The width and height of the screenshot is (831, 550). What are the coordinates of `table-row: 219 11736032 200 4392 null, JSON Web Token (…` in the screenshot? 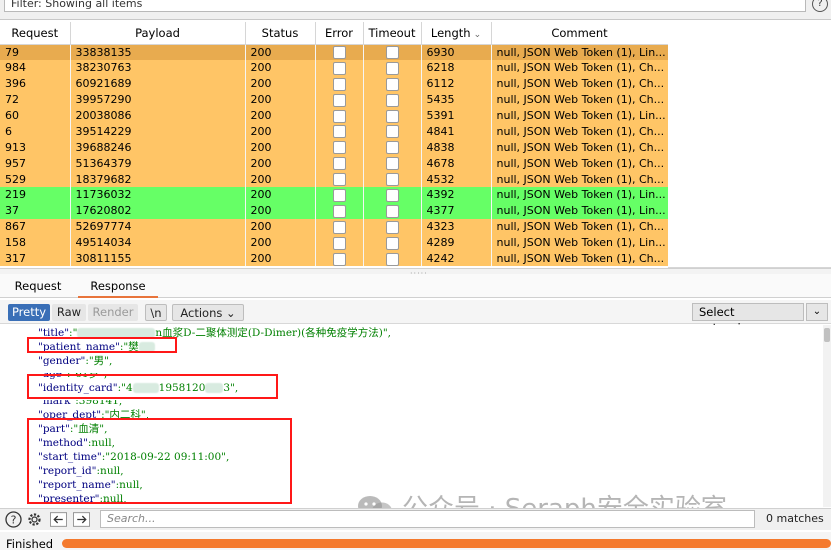 It's located at (334, 195).